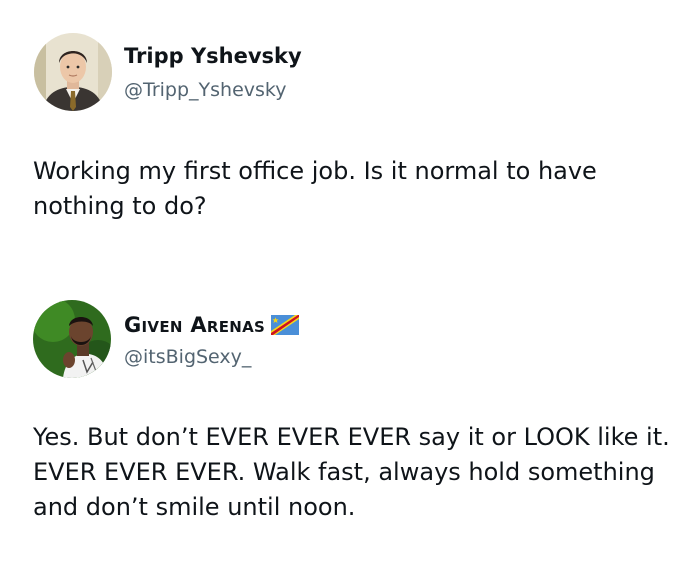 Image resolution: width=700 pixels, height=562 pixels. What do you see at coordinates (187, 357) in the screenshot?
I see `user-handle: @itsBigSexy_` at bounding box center [187, 357].